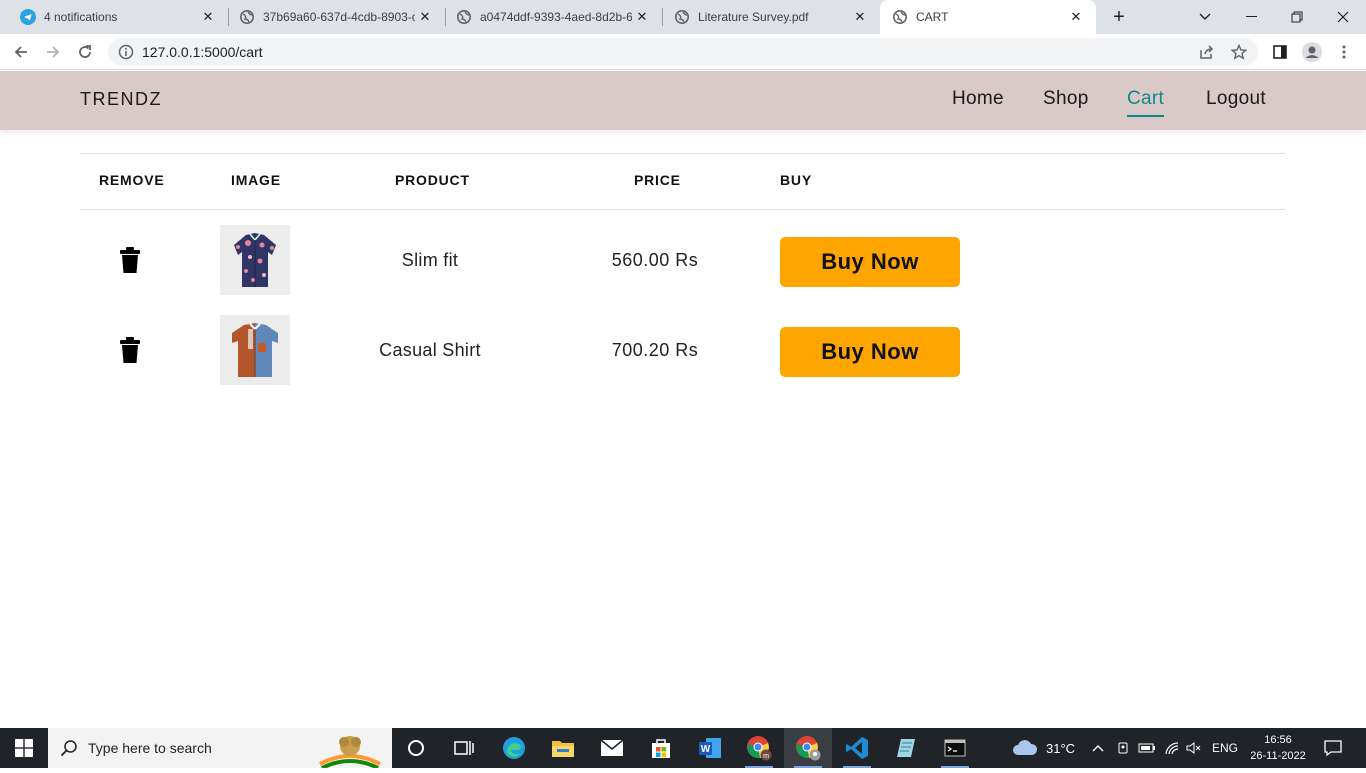 The image size is (1366, 773). I want to click on start-button, so click(24, 748).